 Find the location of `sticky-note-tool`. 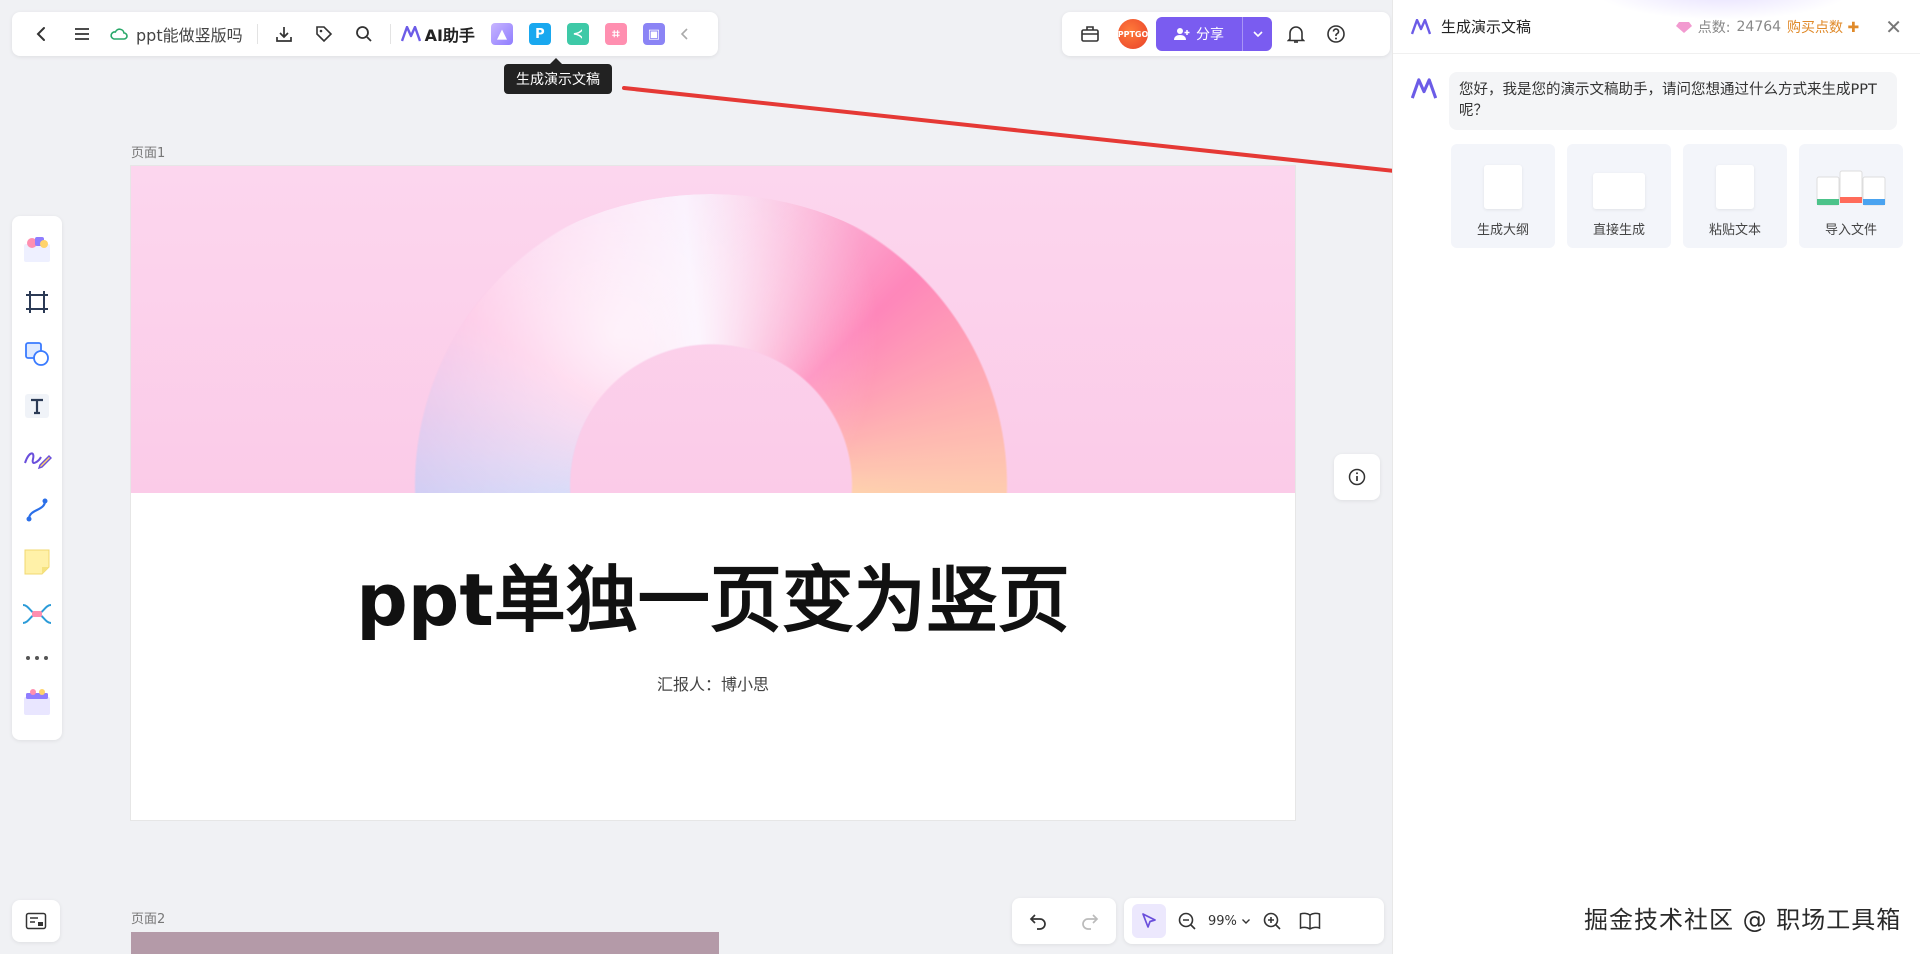

sticky-note-tool is located at coordinates (37, 562).